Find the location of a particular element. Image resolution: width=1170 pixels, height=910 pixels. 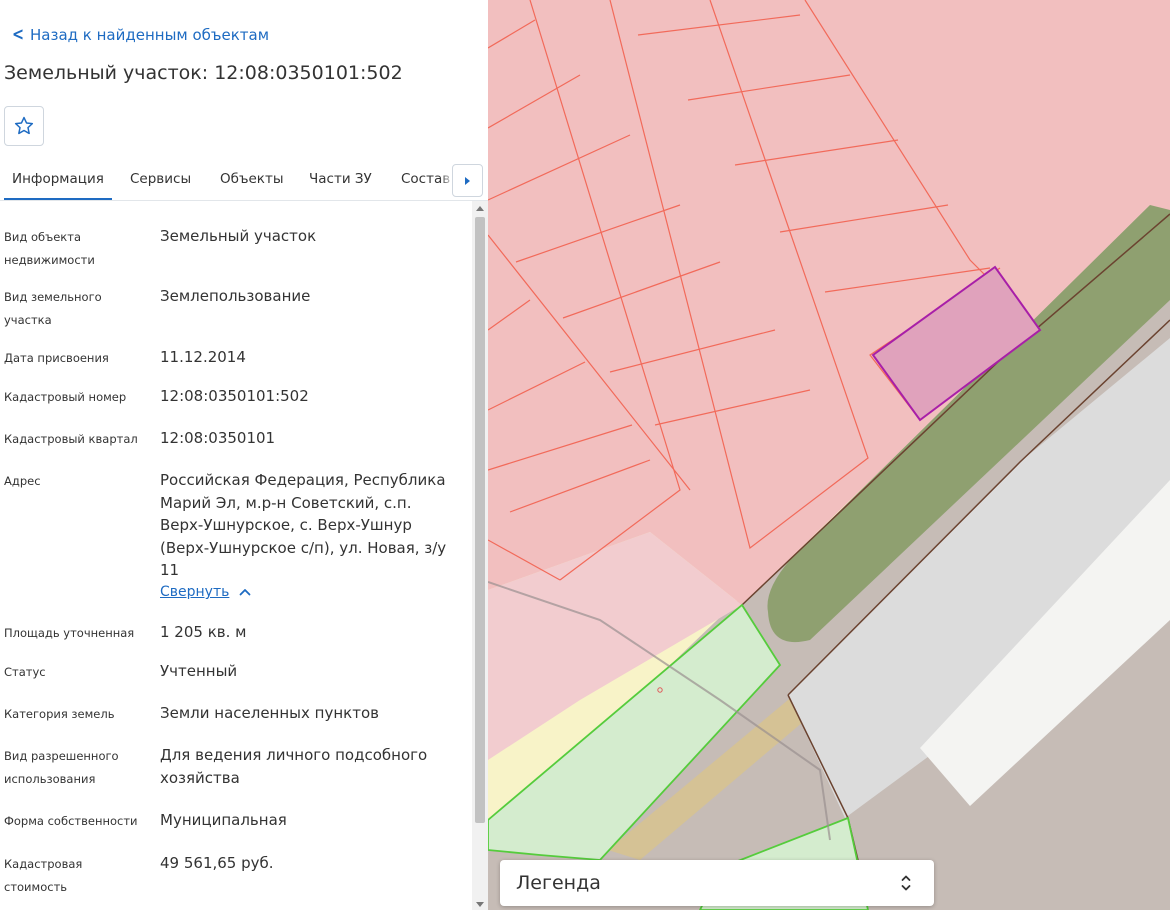

field-value-permitted-use: Для ведения личного подсобного хозяйства is located at coordinates (294, 766).